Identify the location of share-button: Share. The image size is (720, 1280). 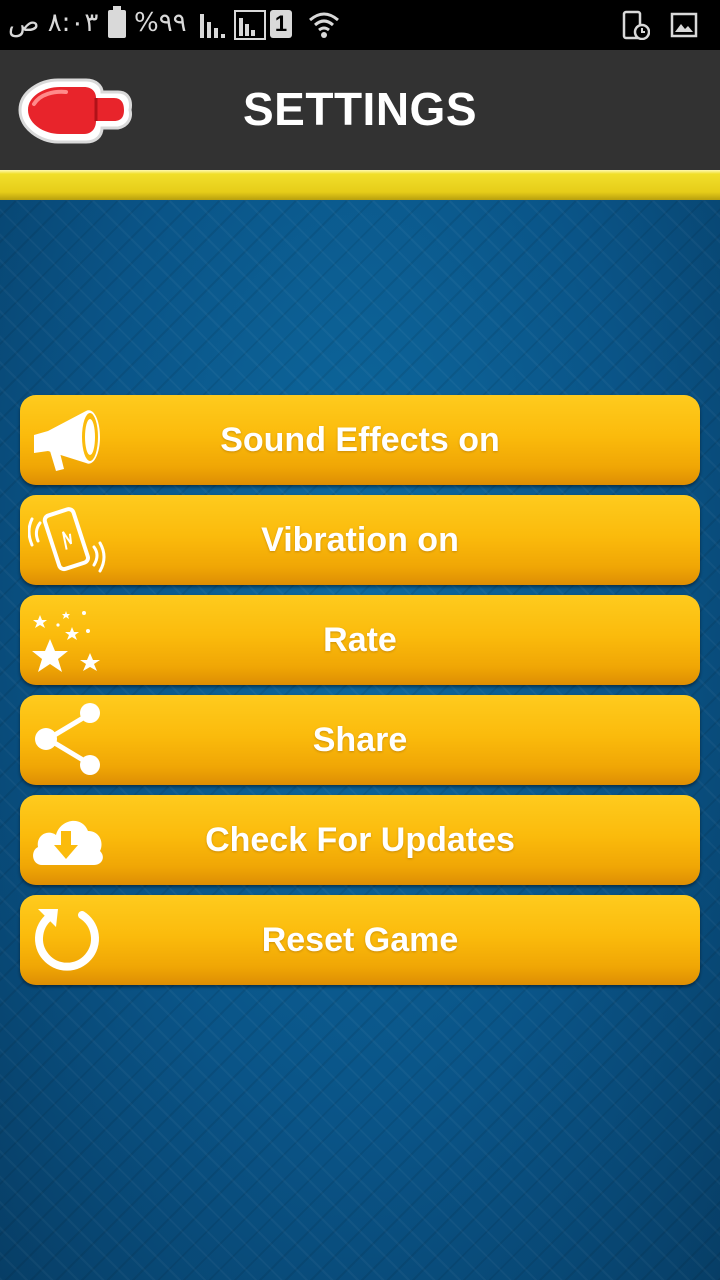
(360, 740).